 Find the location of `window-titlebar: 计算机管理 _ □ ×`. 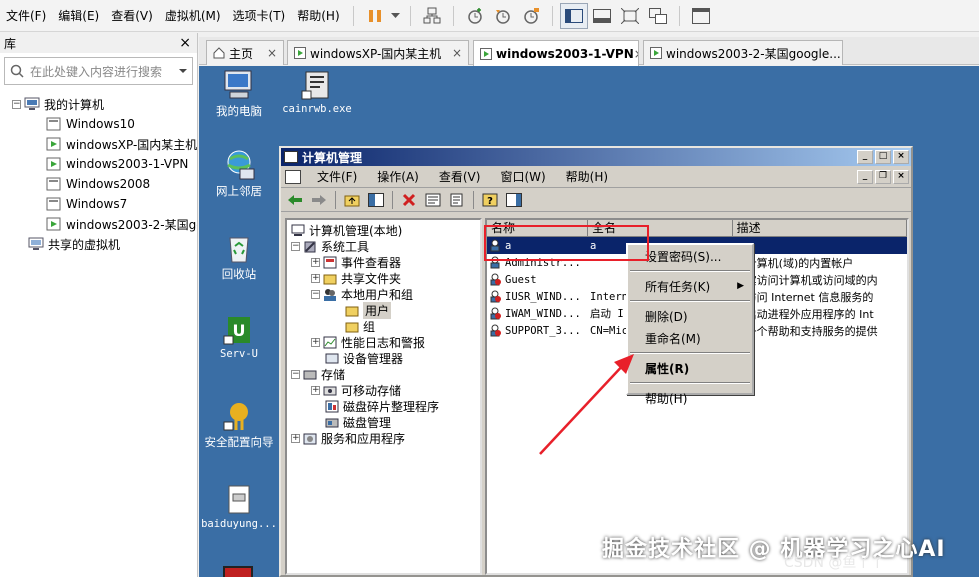

window-titlebar: 计算机管理 _ □ × is located at coordinates (596, 157).